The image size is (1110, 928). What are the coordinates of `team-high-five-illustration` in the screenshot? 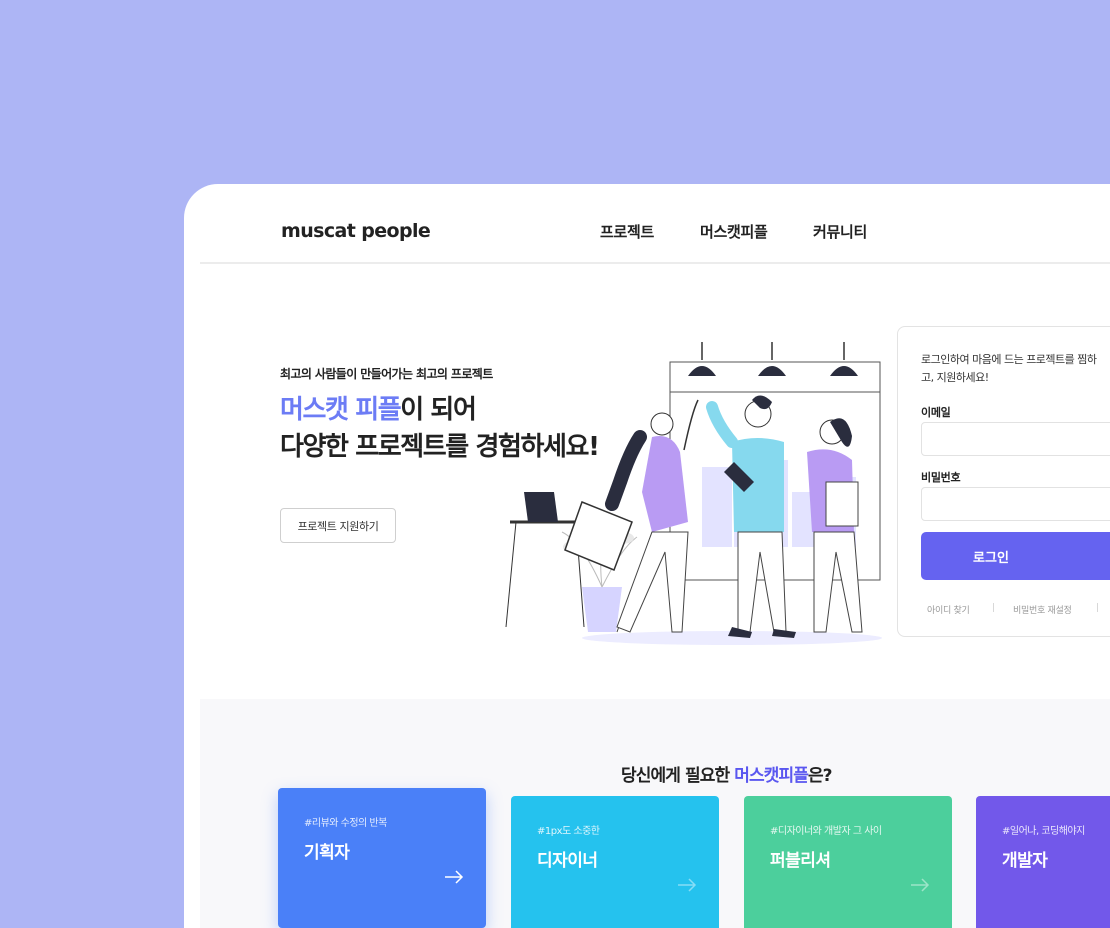 It's located at (693, 493).